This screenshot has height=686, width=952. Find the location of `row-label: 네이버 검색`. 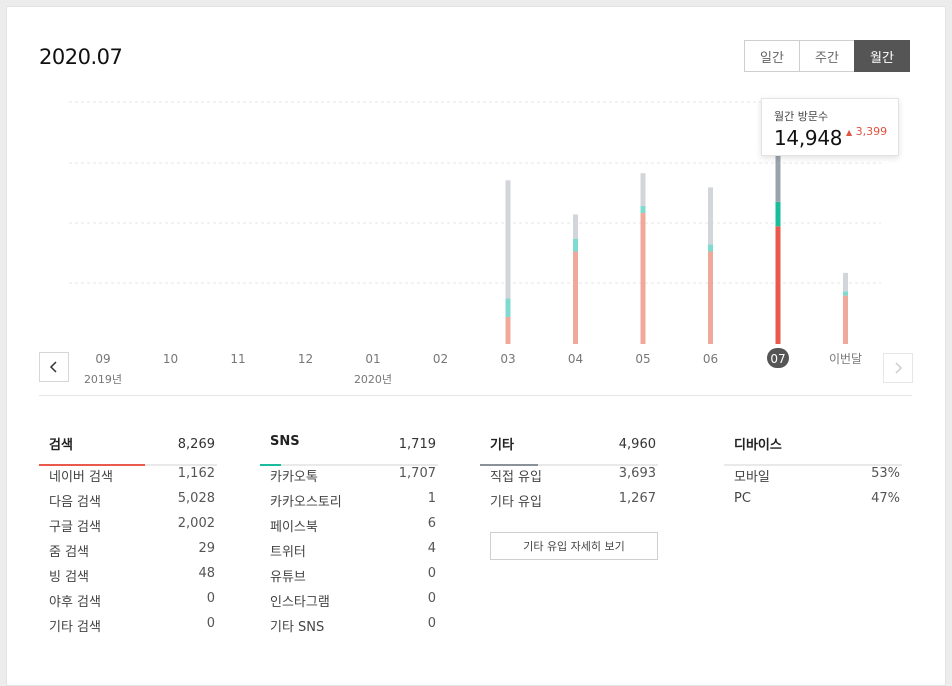

row-label: 네이버 검색 is located at coordinates (81, 477).